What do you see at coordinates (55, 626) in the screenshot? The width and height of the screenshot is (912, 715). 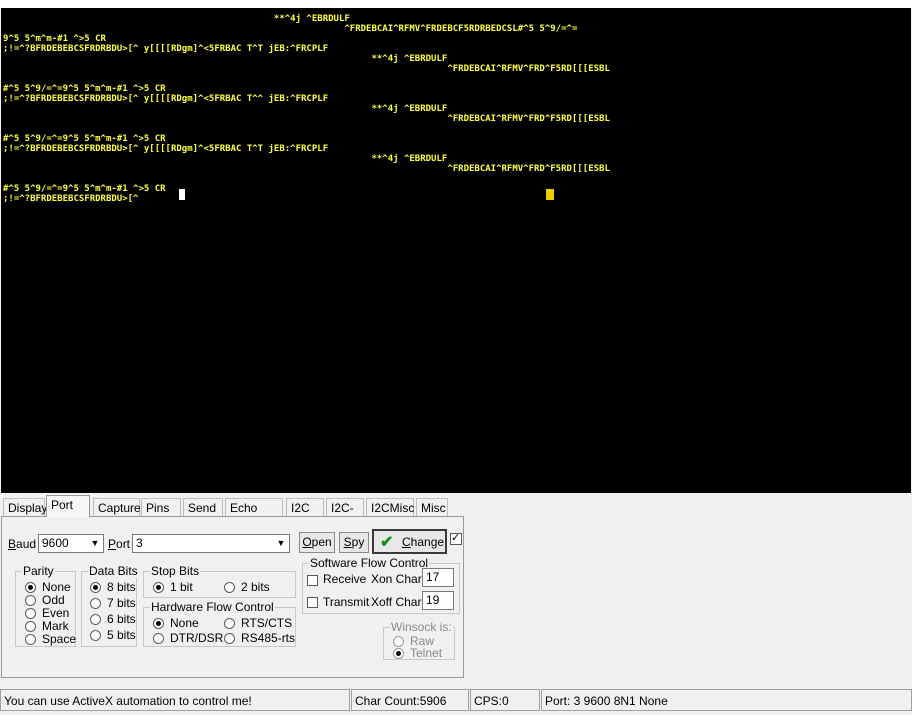 I see `parity-option-label: Mark` at bounding box center [55, 626].